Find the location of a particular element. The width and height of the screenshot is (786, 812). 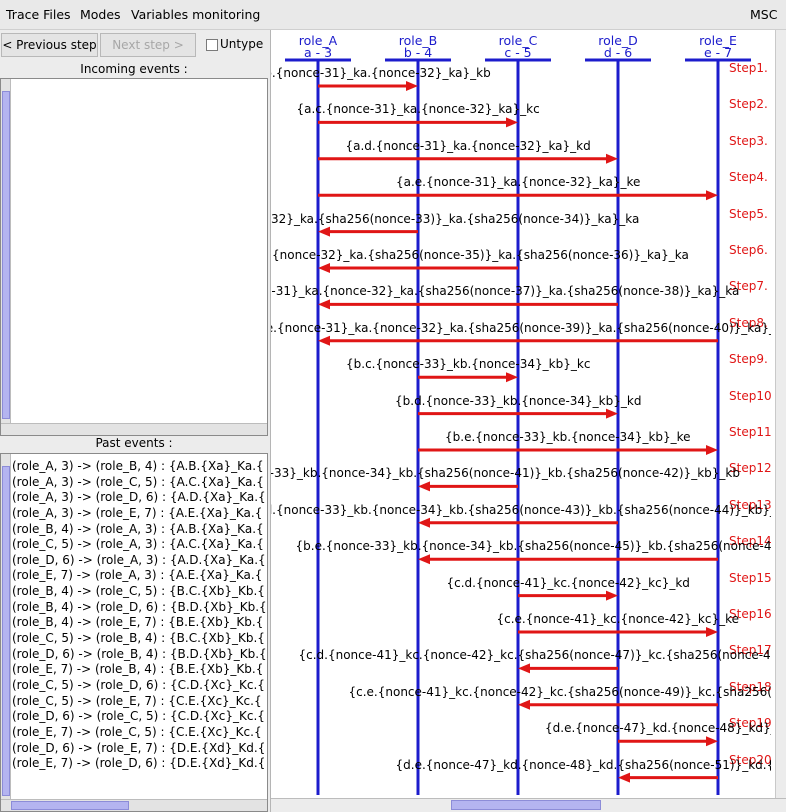

msc-hscroll-thumb is located at coordinates (526, 805).